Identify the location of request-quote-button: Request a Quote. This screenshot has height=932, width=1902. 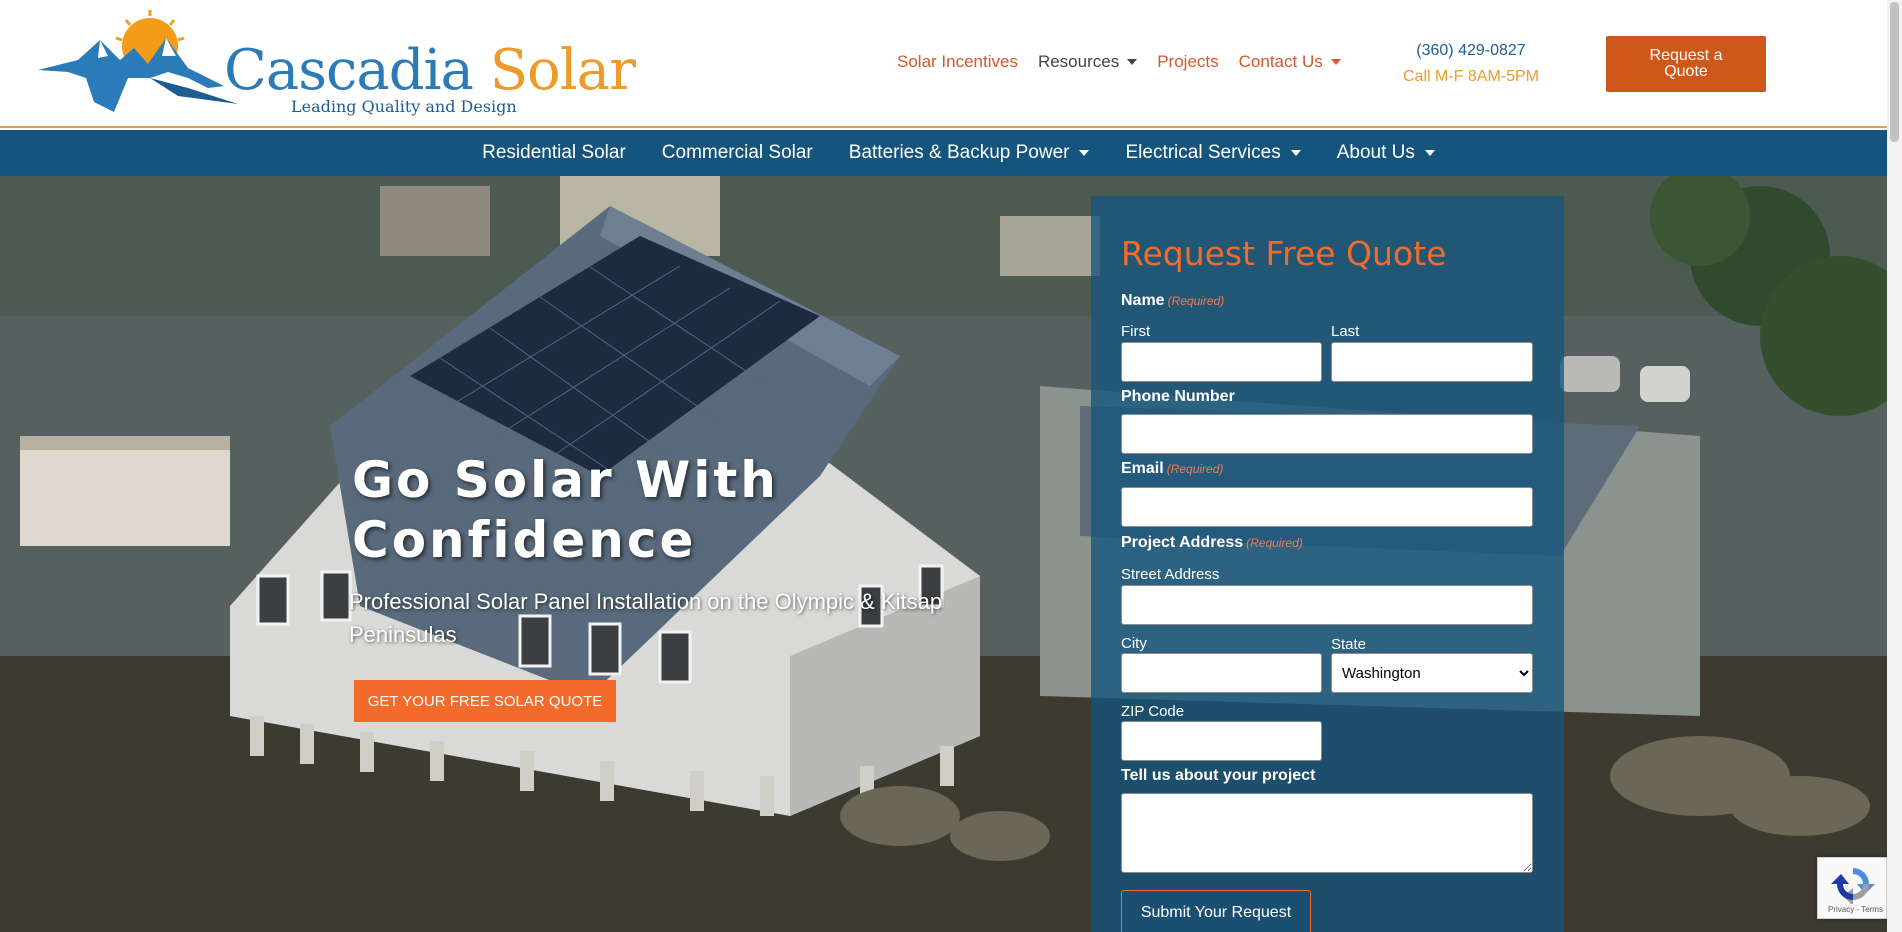
(1686, 64).